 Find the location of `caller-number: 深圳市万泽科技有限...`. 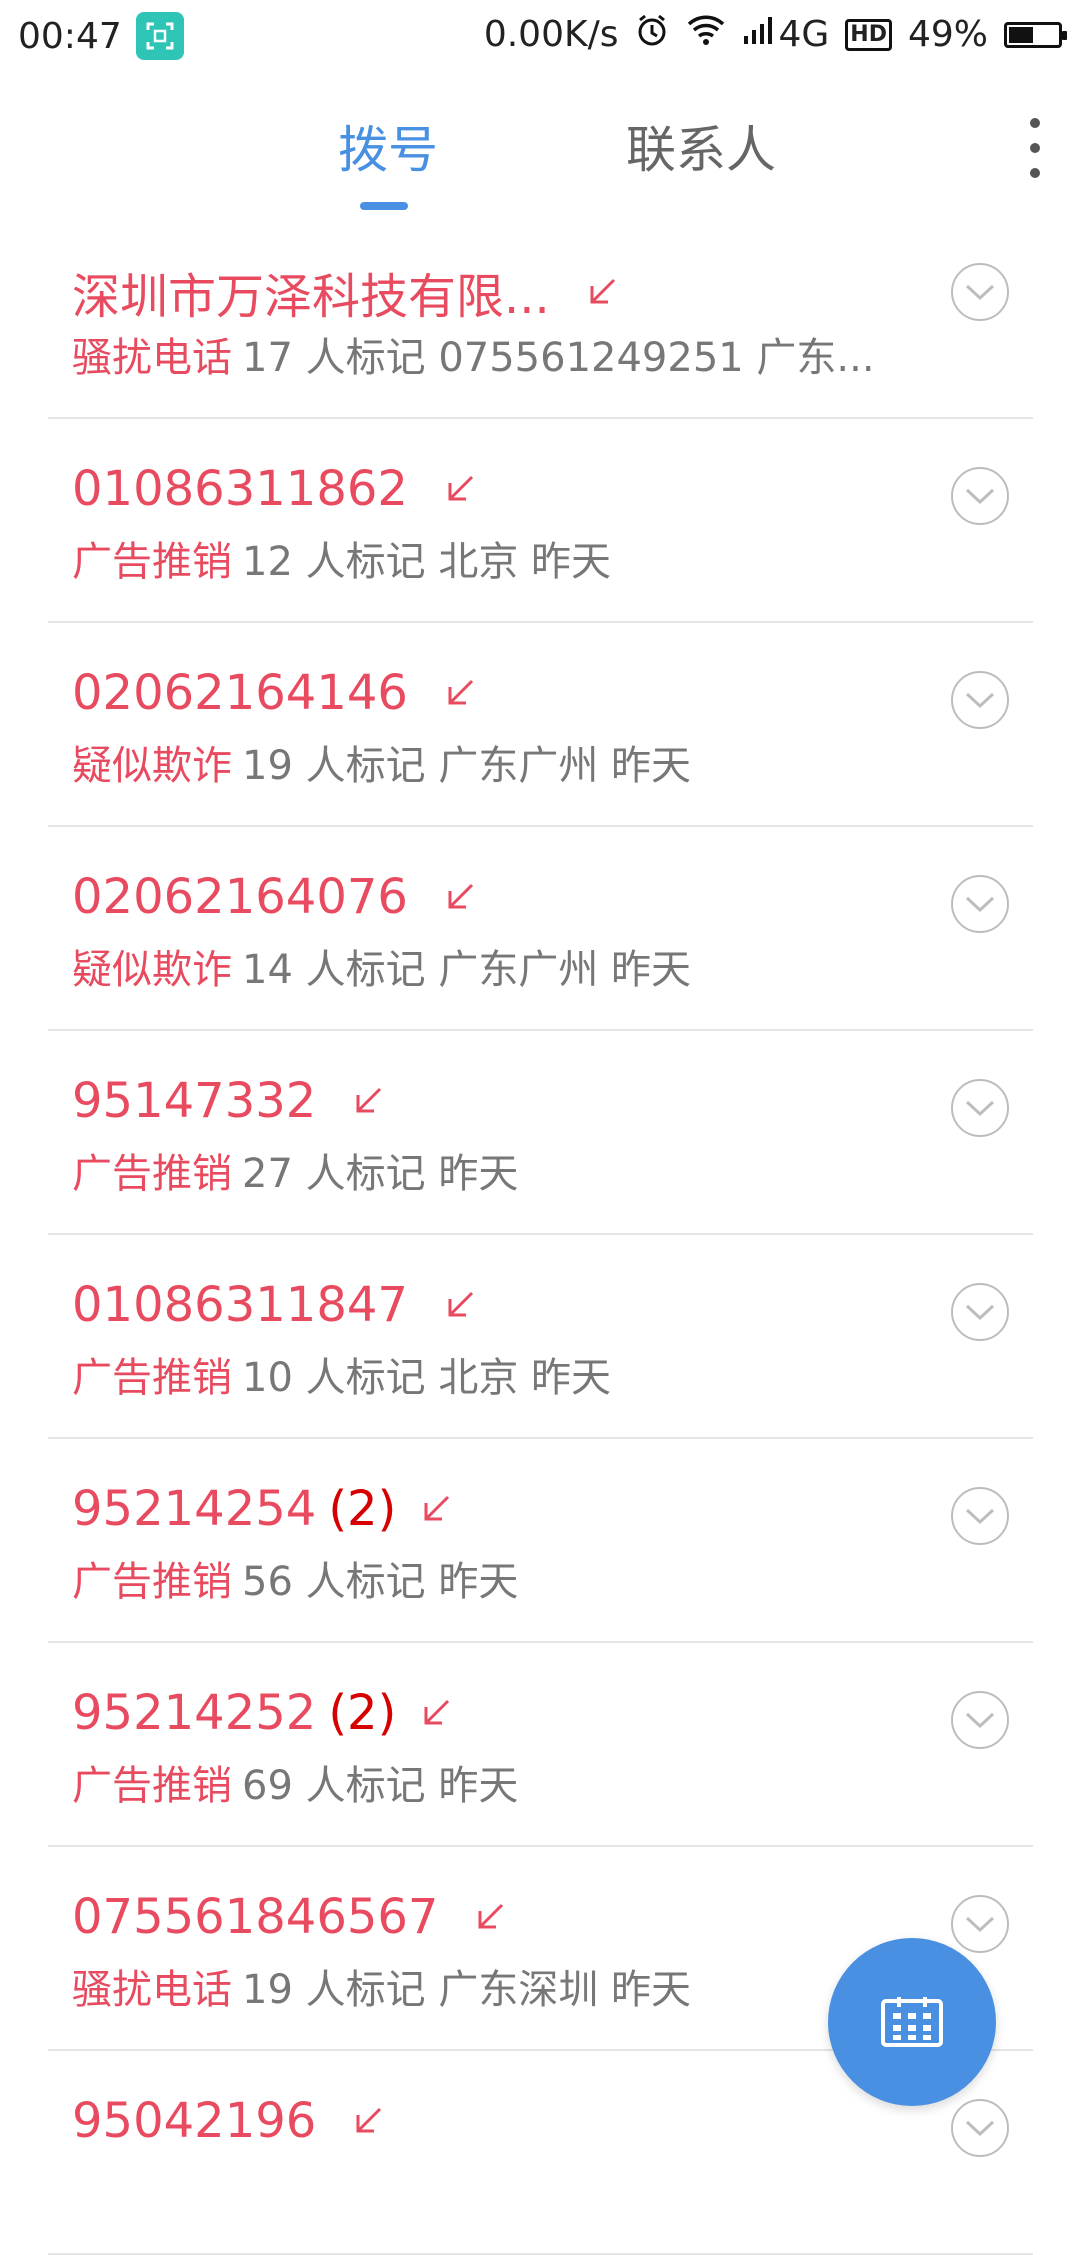

caller-number: 深圳市万泽科技有限... is located at coordinates (311, 297).